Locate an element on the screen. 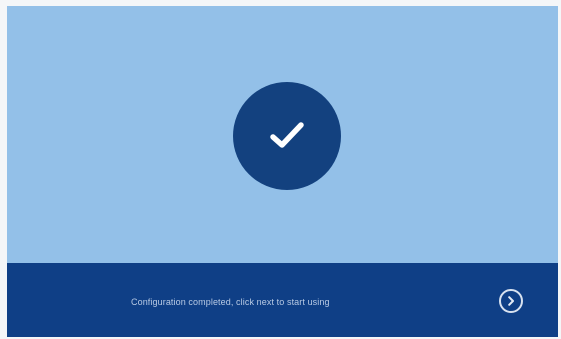  next-button is located at coordinates (511, 301).